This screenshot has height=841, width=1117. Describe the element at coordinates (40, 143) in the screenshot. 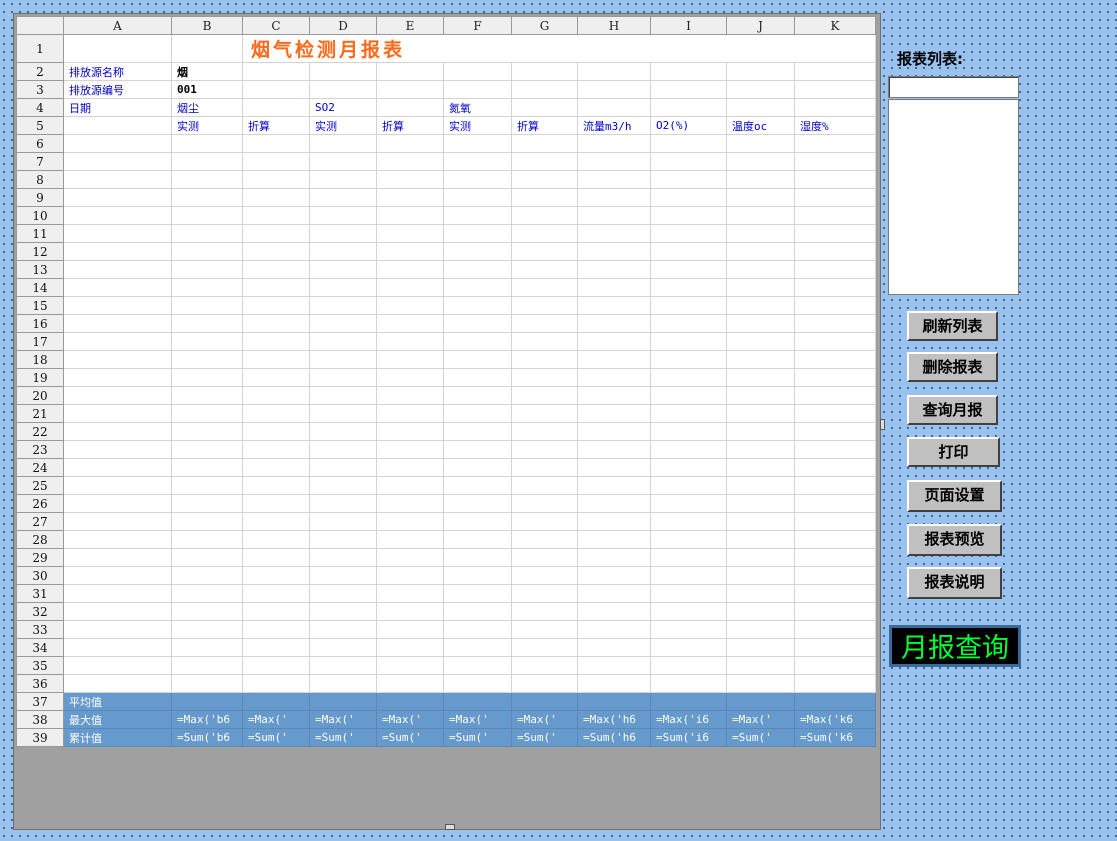

I see `row-header: 6` at that location.